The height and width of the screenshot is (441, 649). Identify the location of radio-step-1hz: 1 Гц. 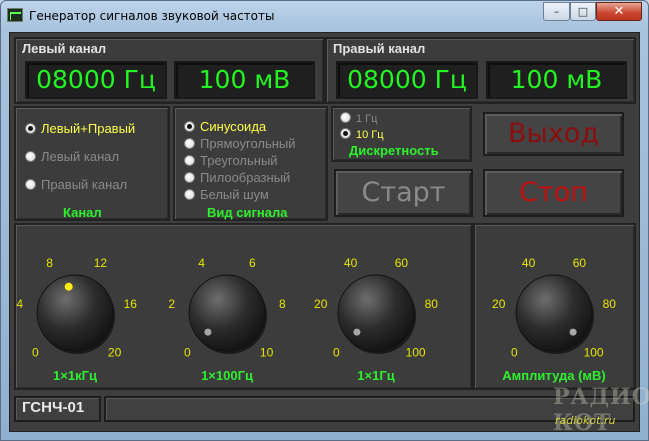
(358, 118).